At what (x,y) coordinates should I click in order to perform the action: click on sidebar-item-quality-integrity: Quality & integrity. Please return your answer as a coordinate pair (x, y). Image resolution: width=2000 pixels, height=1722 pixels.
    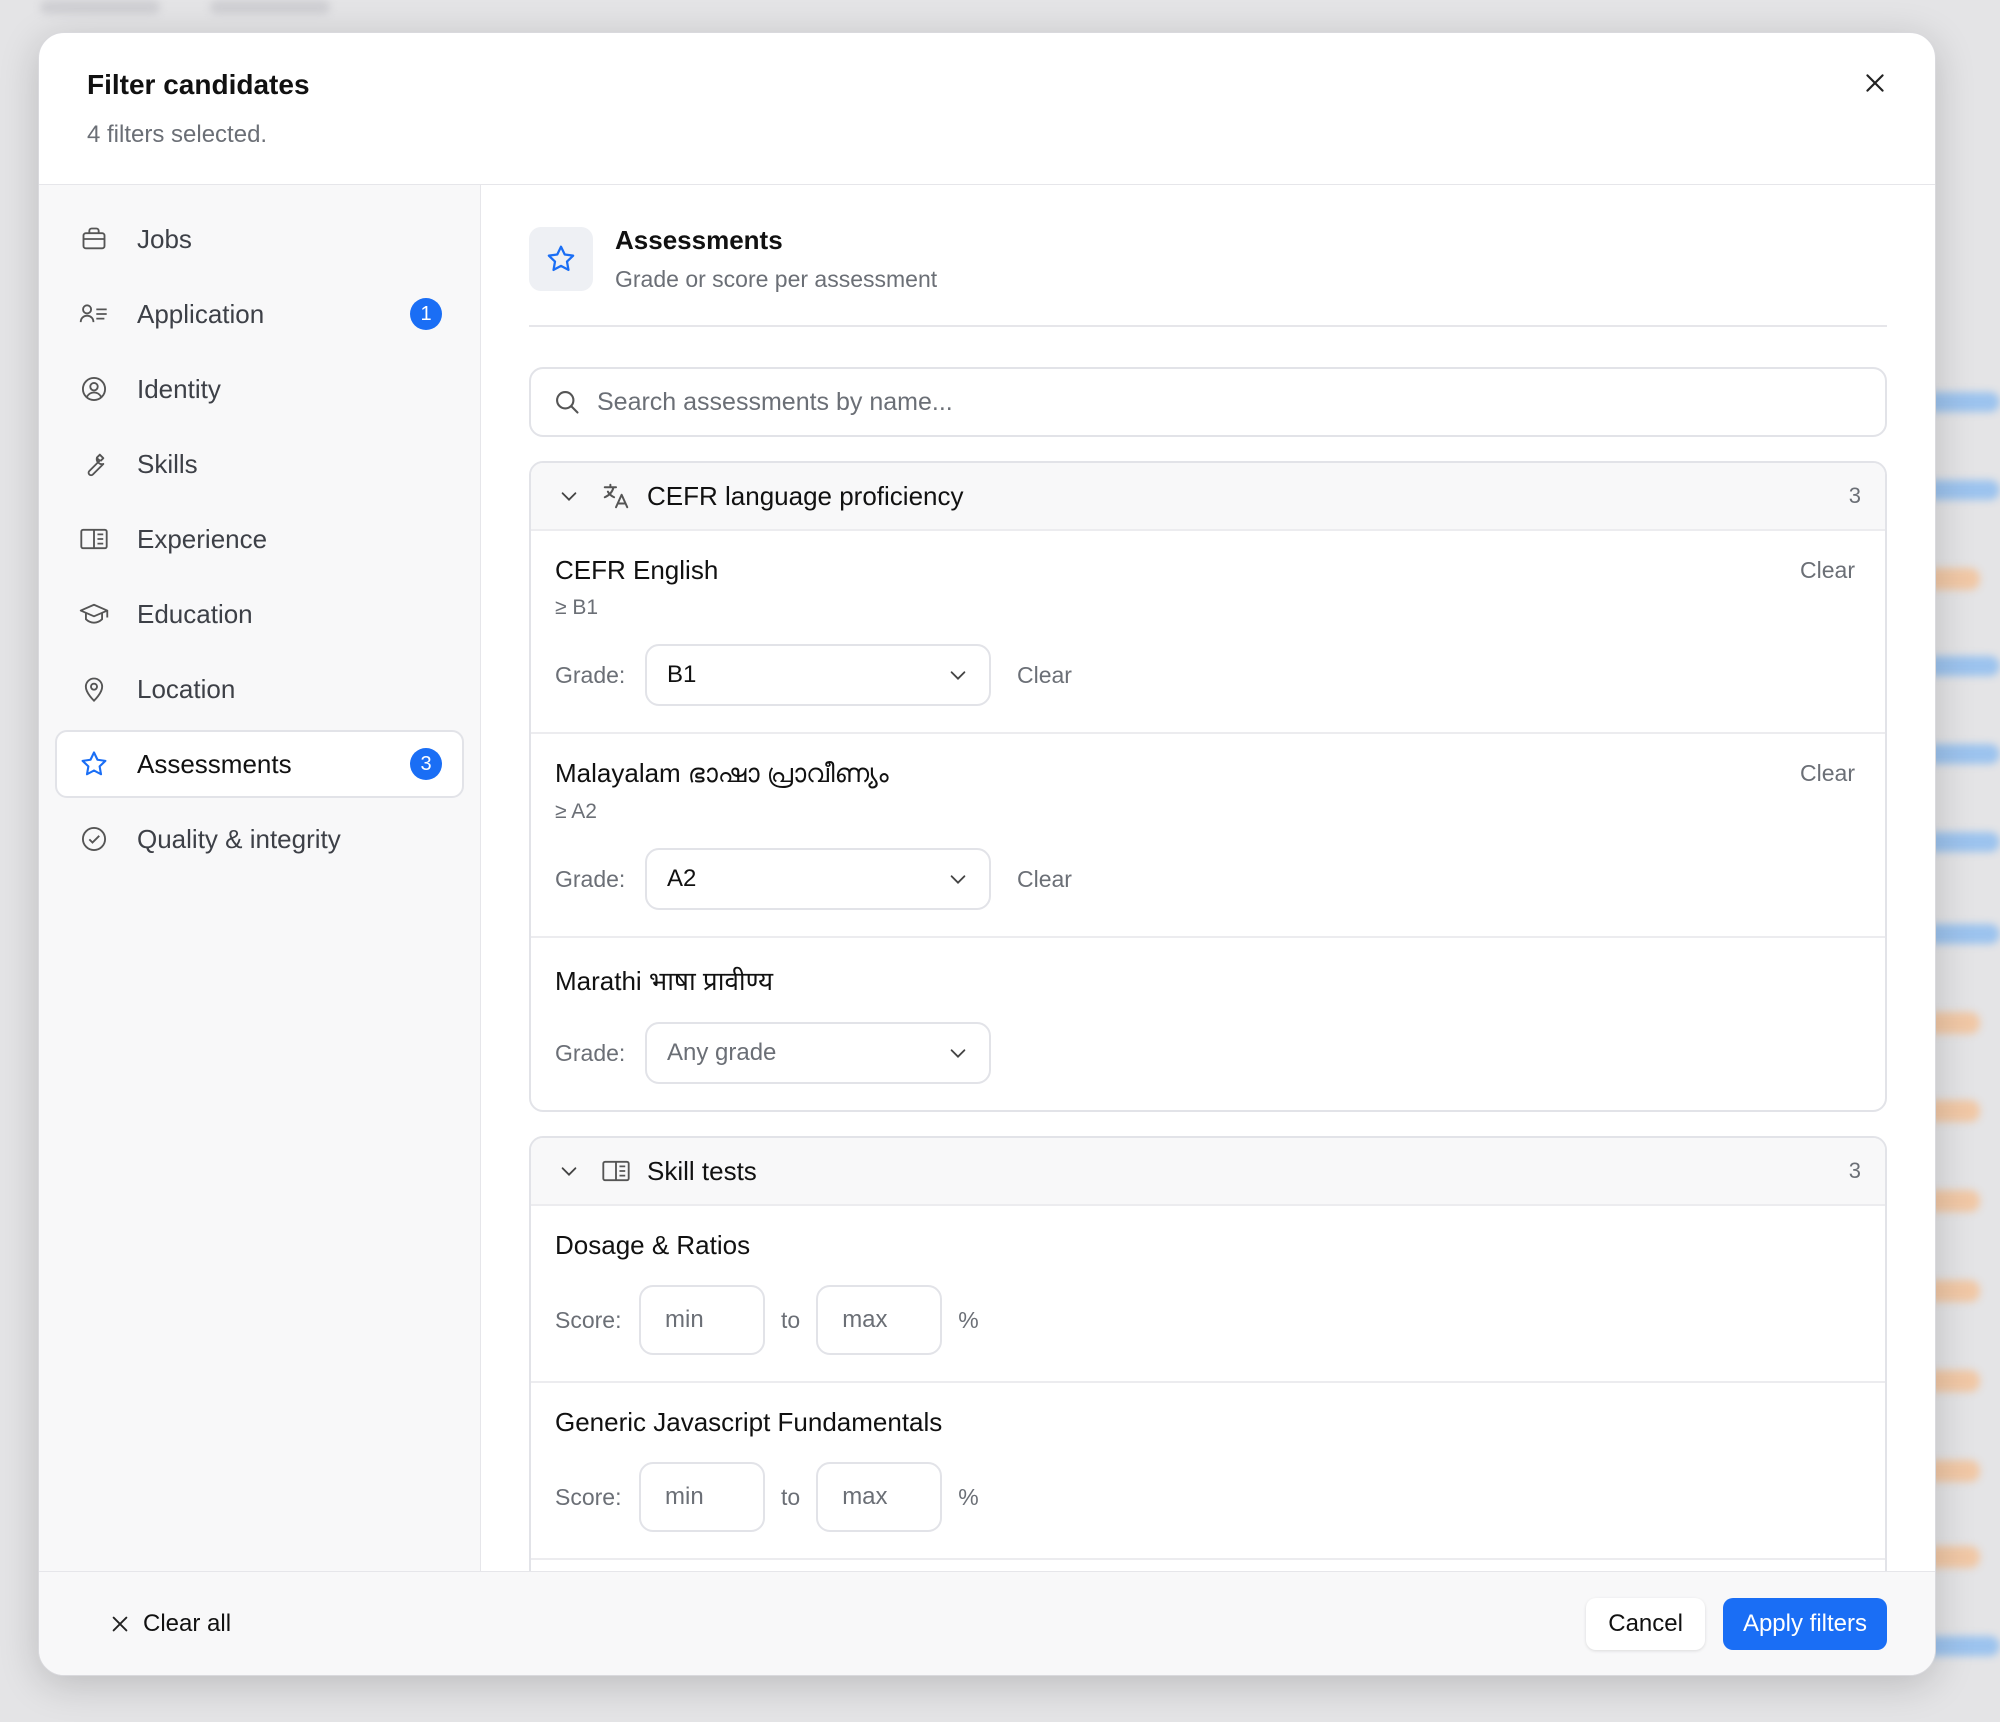
    Looking at the image, I should click on (259, 839).